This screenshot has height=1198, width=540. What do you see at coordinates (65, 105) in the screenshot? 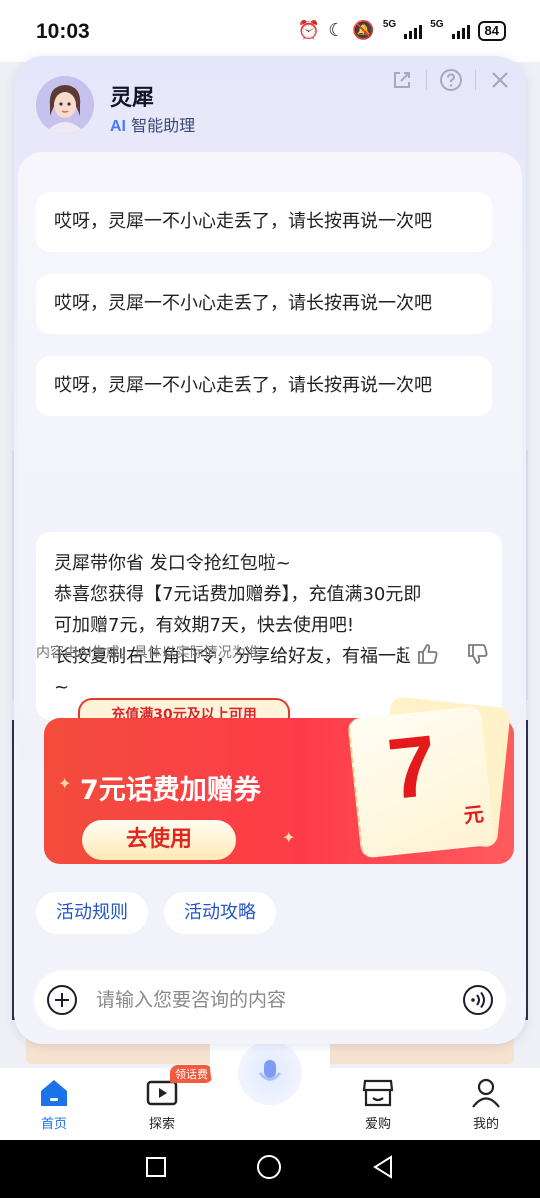
I see `assistant-avatar` at bounding box center [65, 105].